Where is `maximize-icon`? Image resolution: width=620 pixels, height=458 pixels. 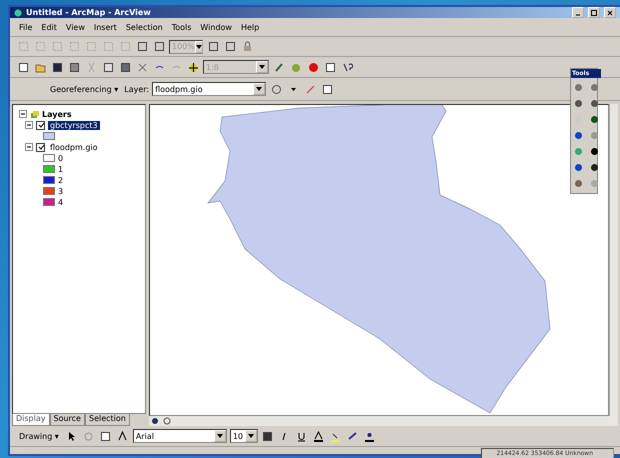 maximize-icon is located at coordinates (594, 13).